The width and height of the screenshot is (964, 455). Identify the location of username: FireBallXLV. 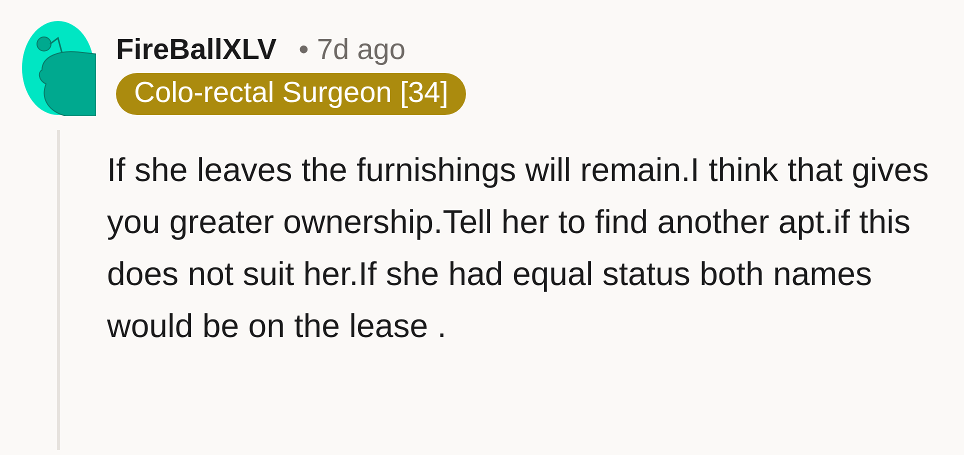
(196, 50).